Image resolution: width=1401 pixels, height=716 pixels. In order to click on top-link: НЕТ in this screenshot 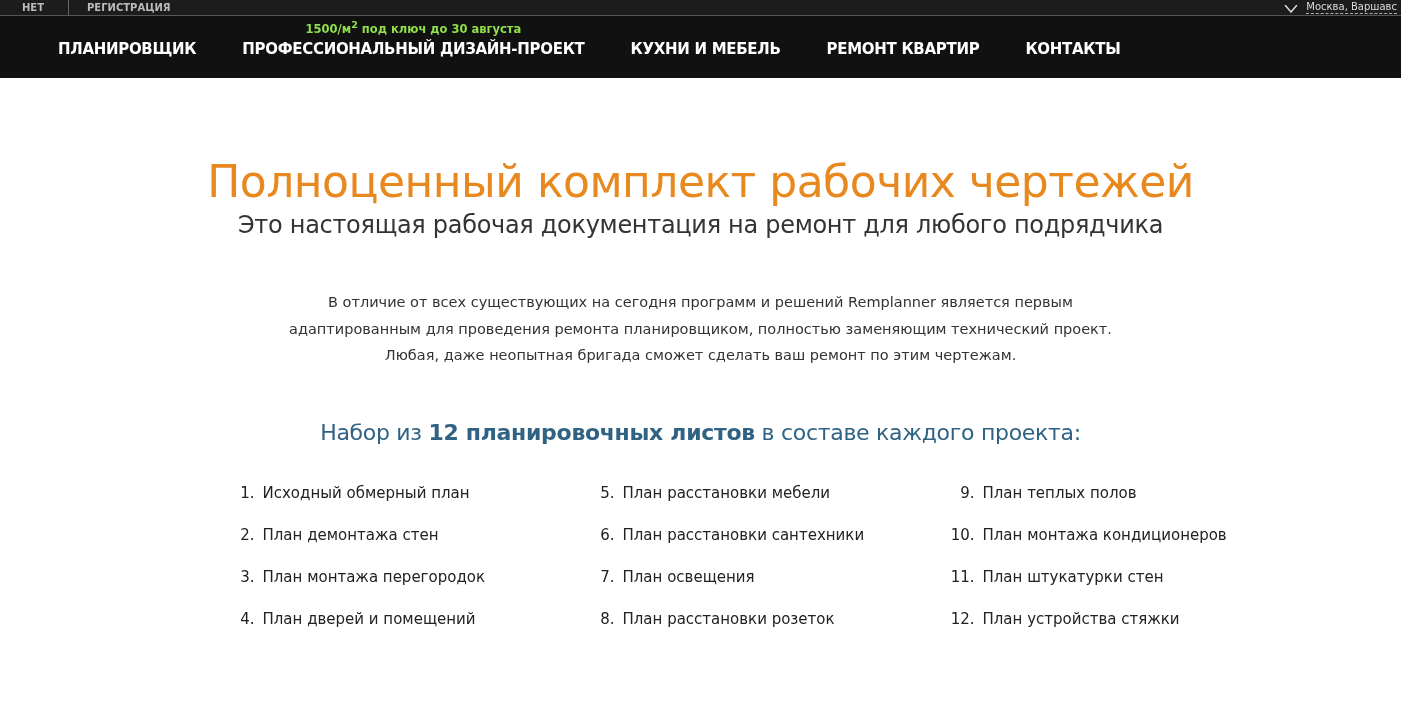, I will do `click(33, 7)`.